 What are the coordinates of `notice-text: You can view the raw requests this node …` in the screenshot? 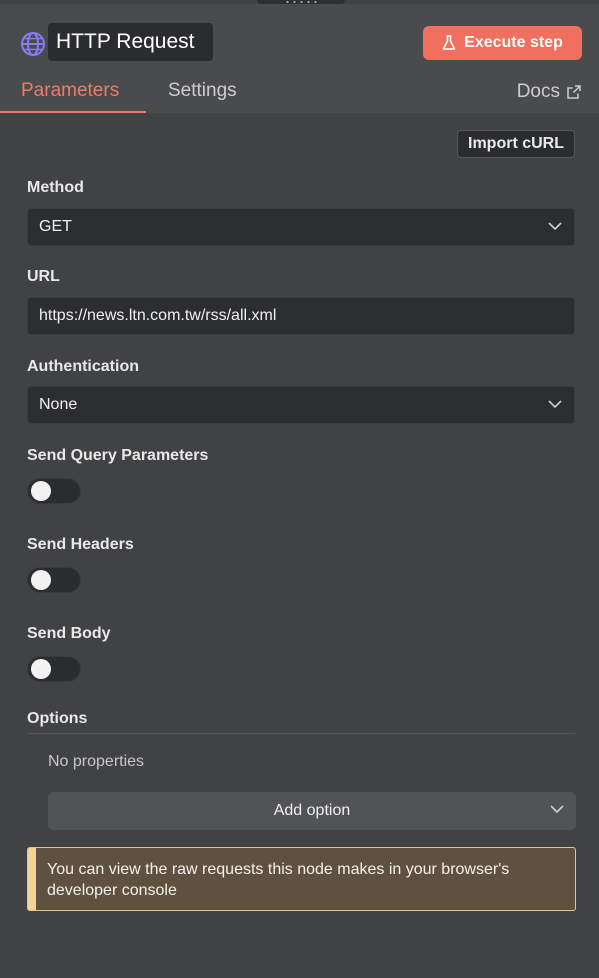 It's located at (278, 880).